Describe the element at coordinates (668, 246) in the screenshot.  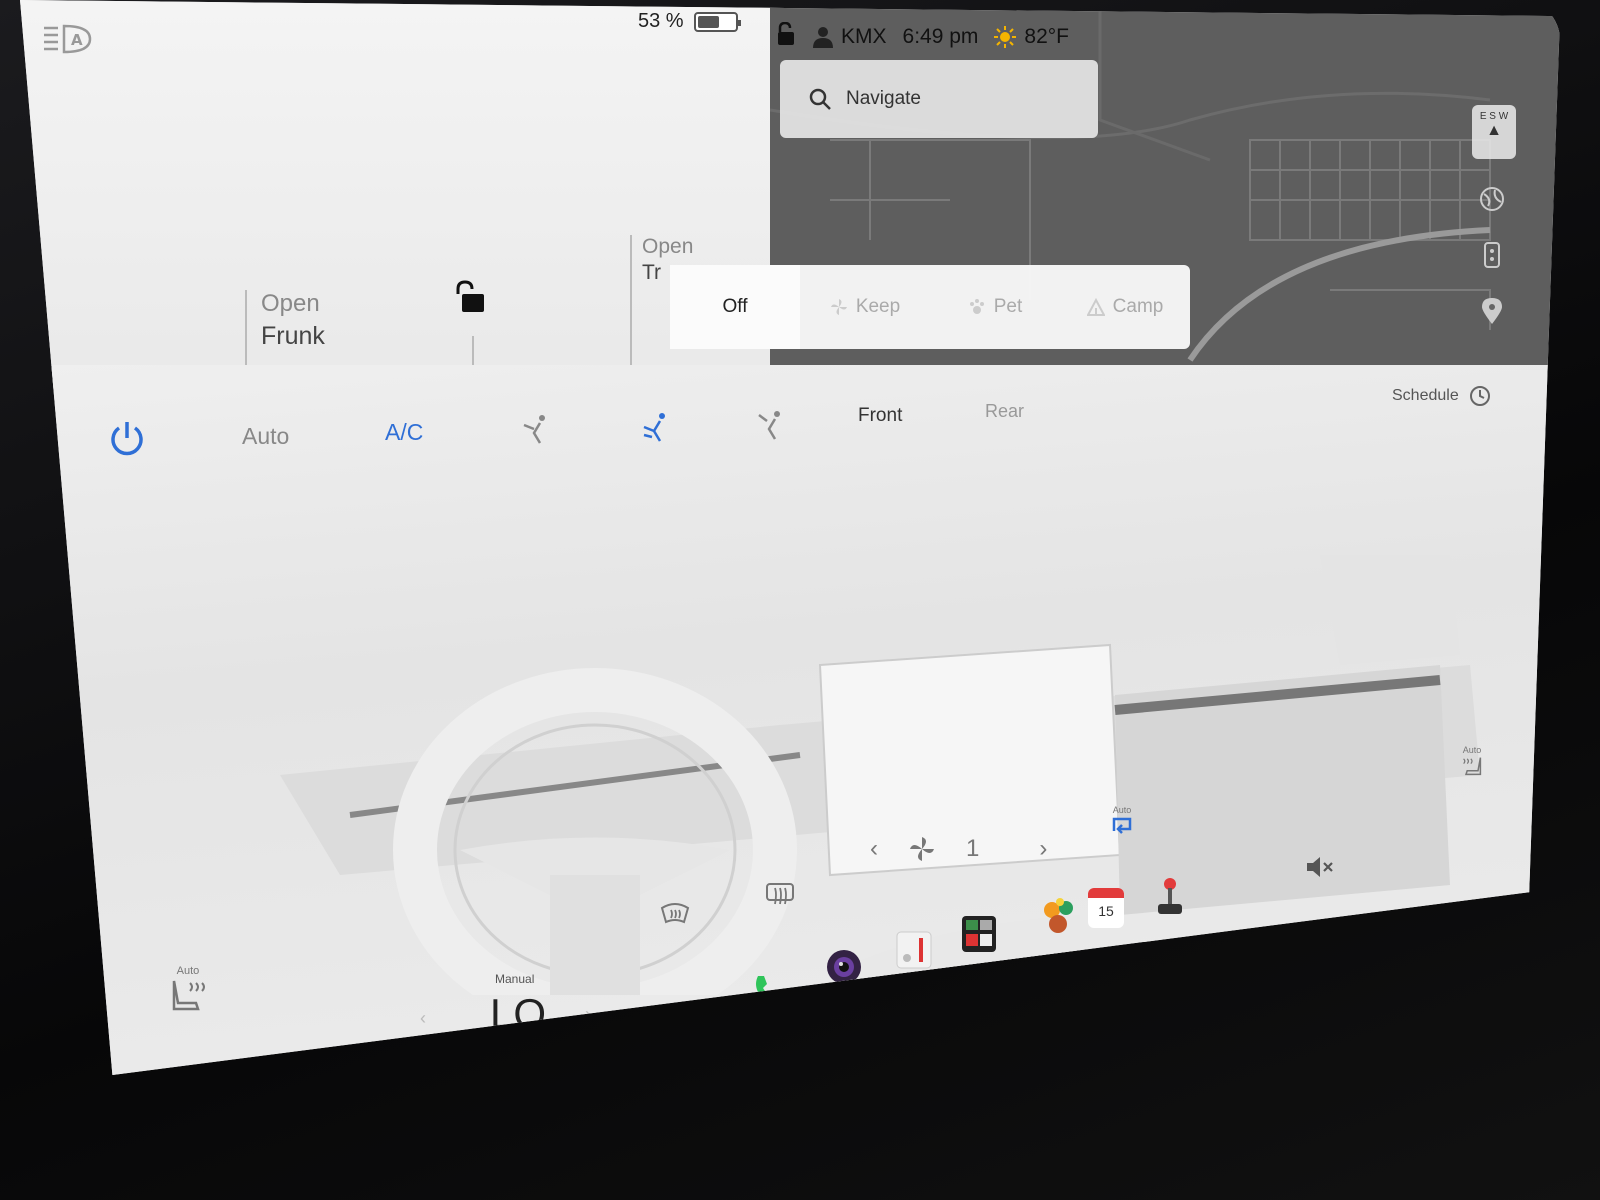
I see `trunk-label-line1: Open` at that location.